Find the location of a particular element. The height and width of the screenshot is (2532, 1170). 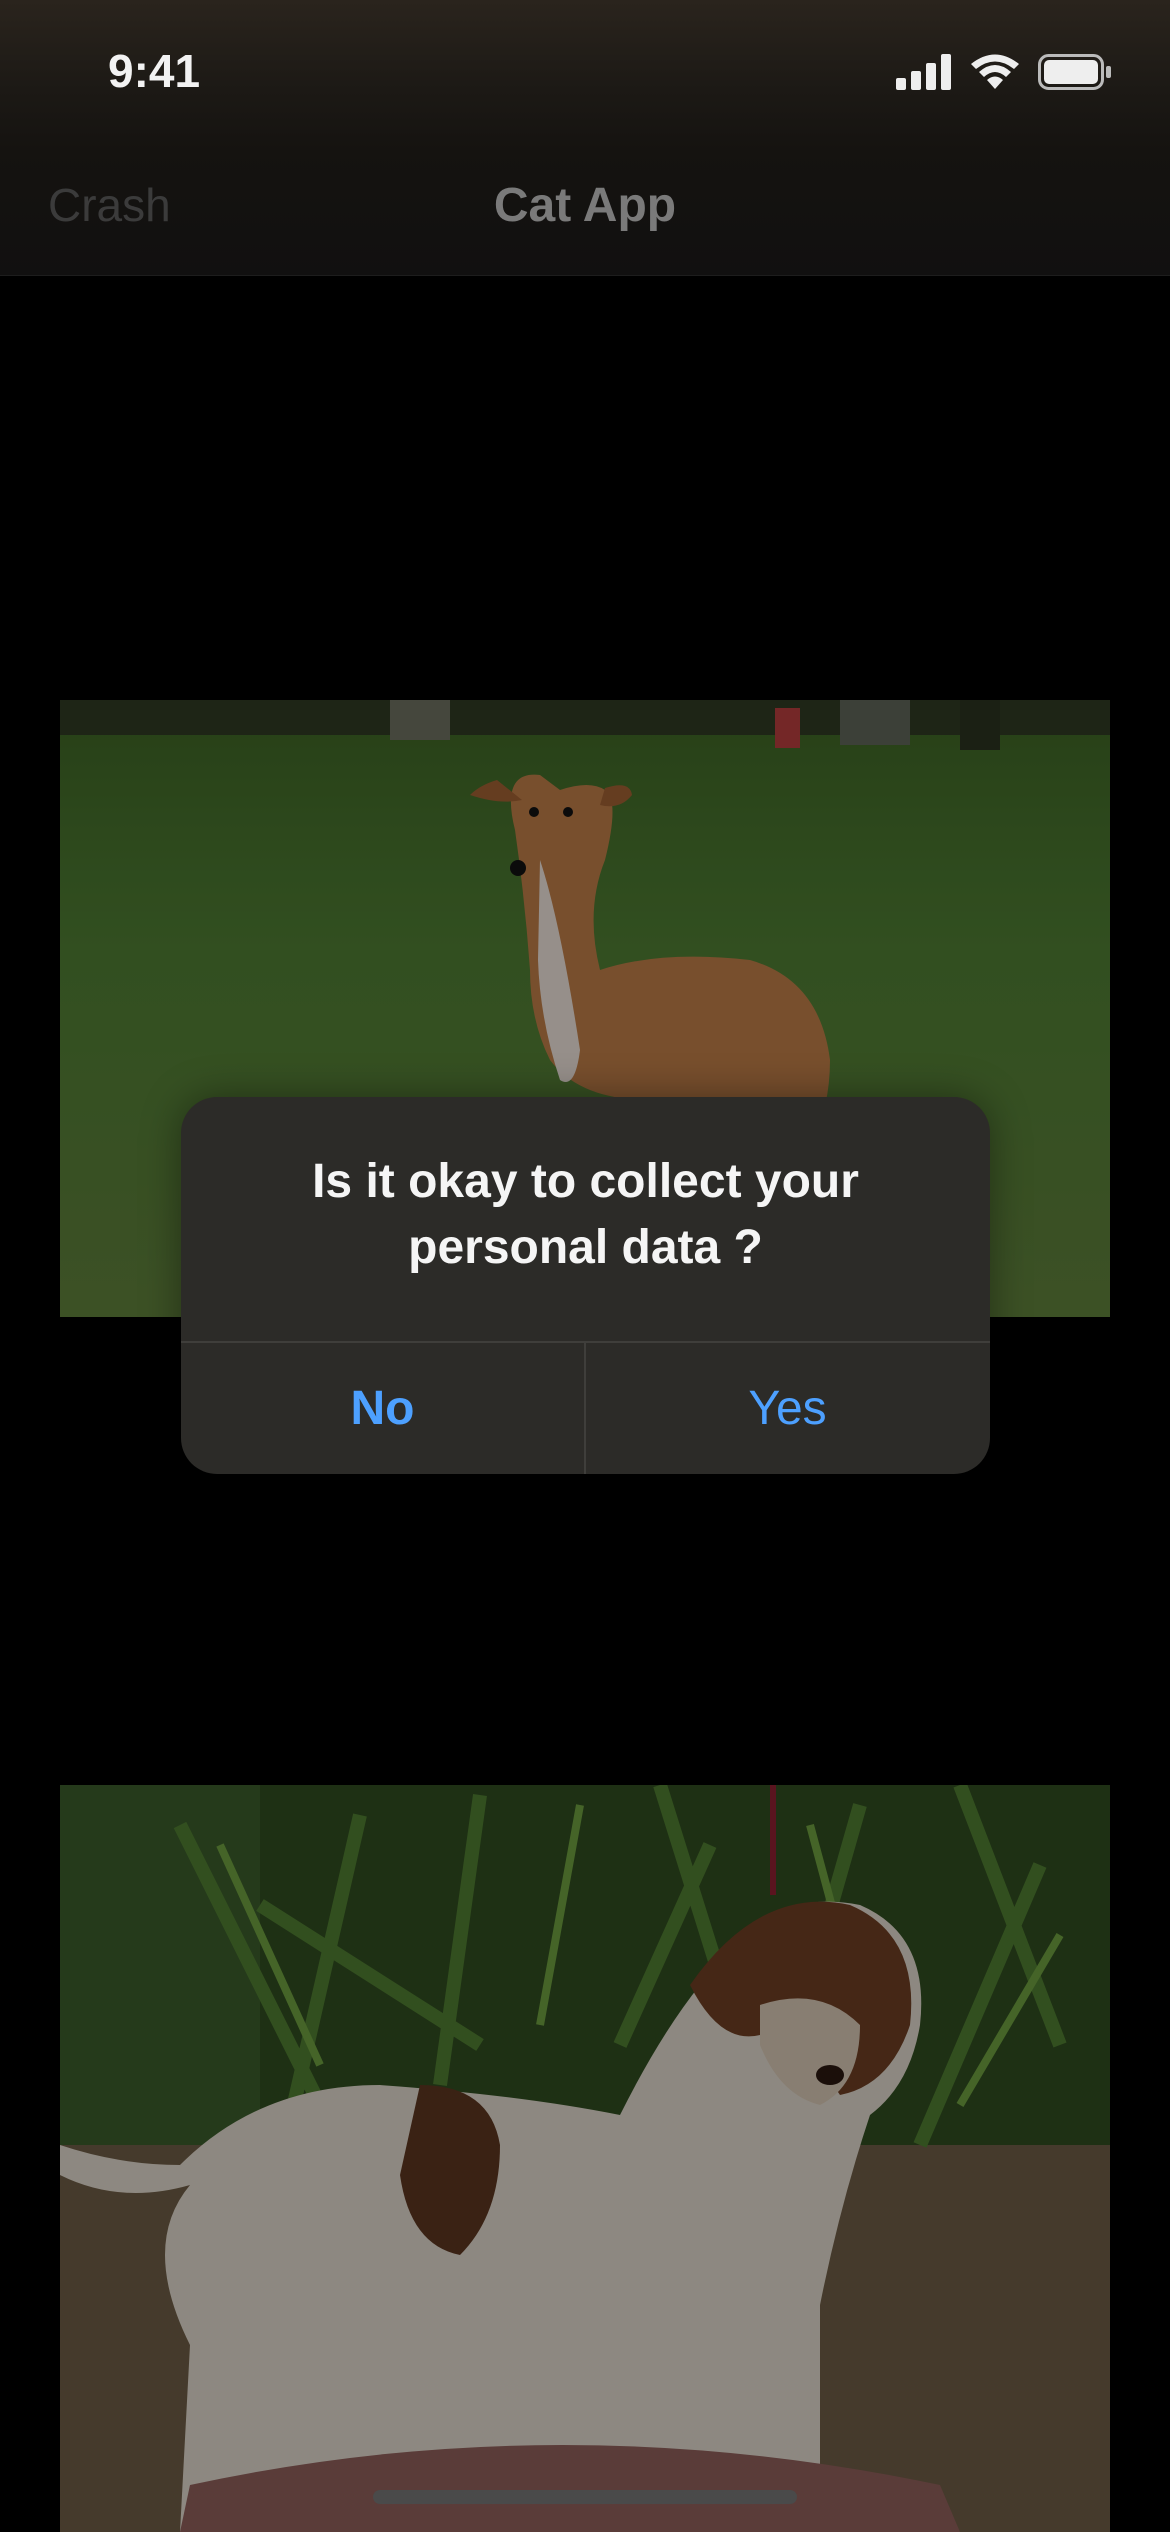

status-icons is located at coordinates (1004, 72).